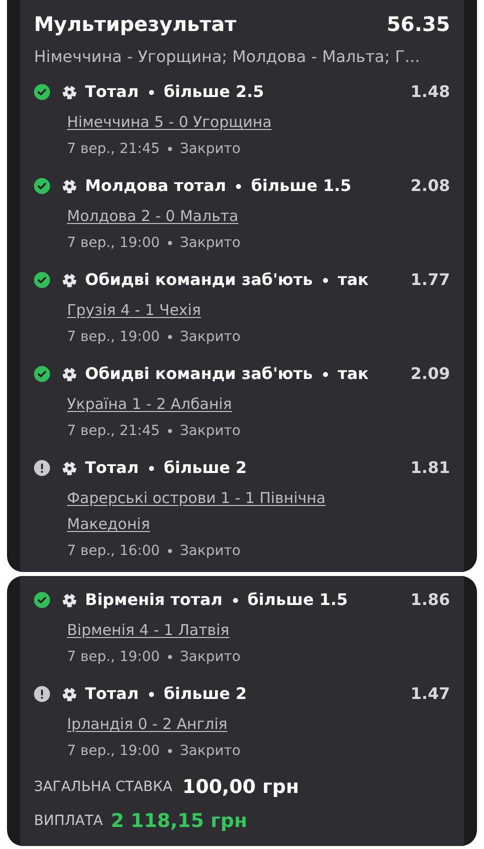 The height and width of the screenshot is (849, 484). I want to click on market-name: Вірменія тотал, so click(153, 600).